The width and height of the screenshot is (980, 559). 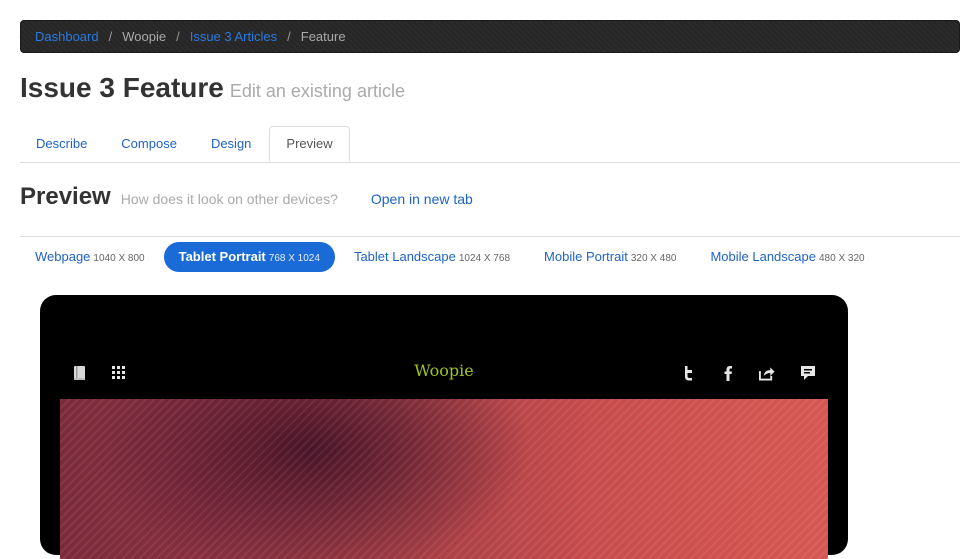 What do you see at coordinates (323, 36) in the screenshot?
I see `breadcrumb-feature: Feature` at bounding box center [323, 36].